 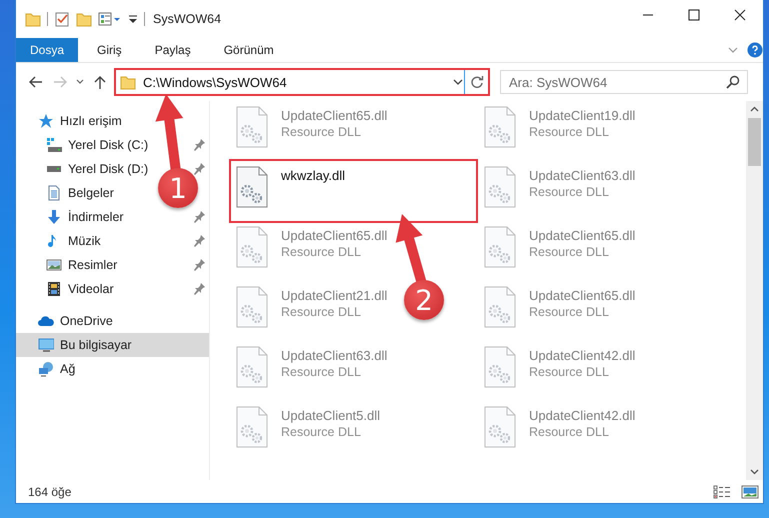 I want to click on nav-item: Müzik, so click(x=60, y=241).